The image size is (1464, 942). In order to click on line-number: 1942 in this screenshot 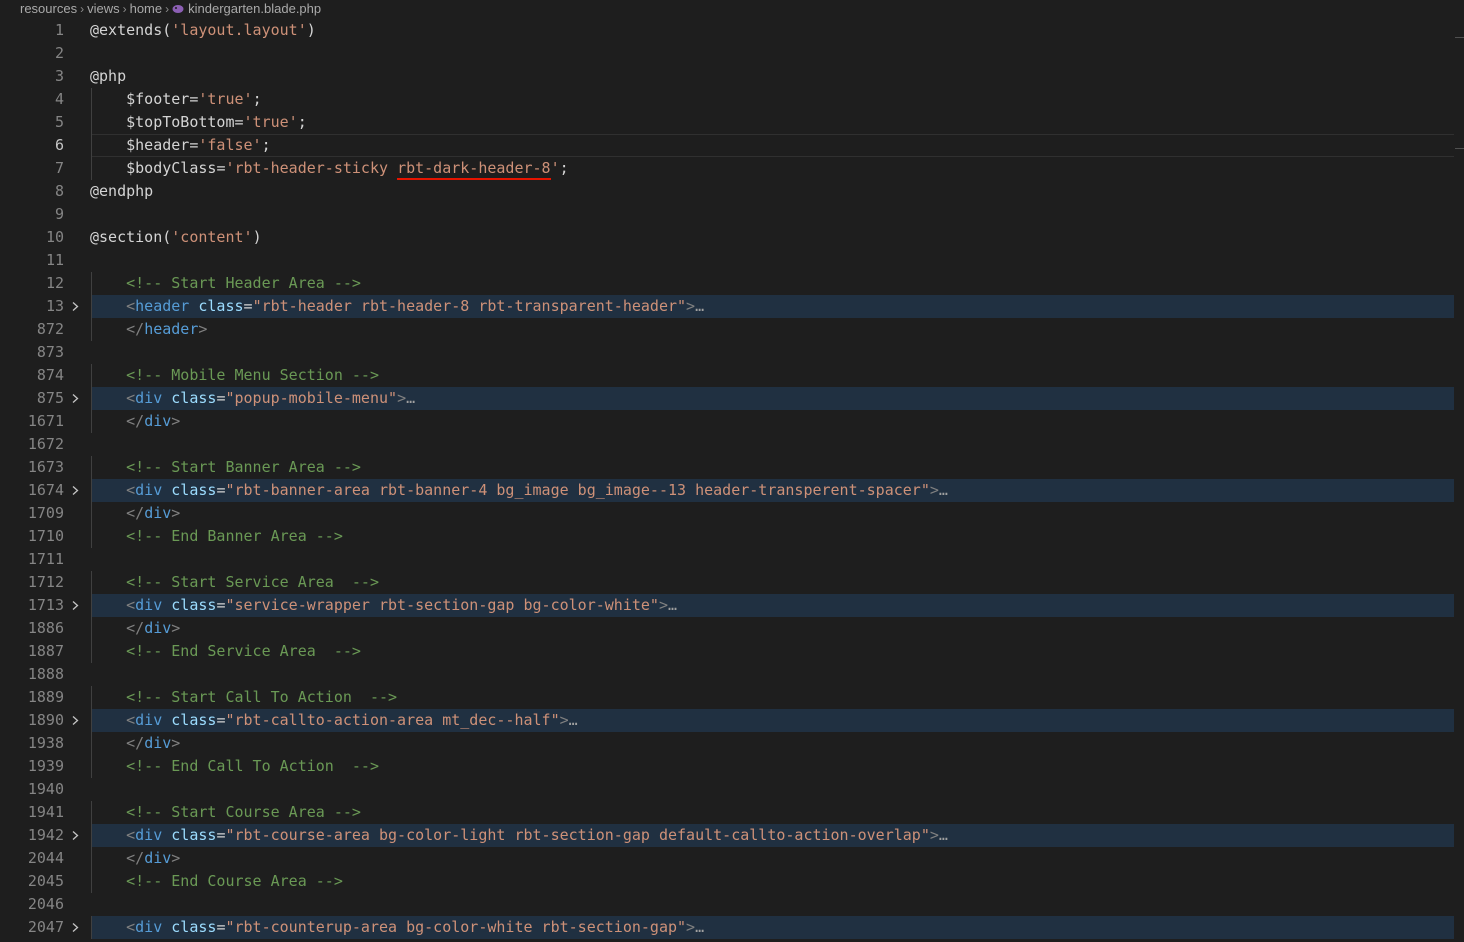, I will do `click(45, 835)`.